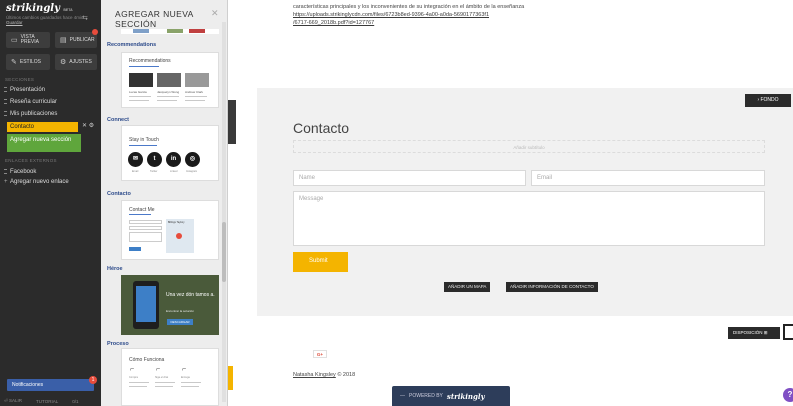 The image size is (793, 406). Describe the element at coordinates (44, 143) in the screenshot. I see `add-section-button: Agregar nueva sección` at that location.